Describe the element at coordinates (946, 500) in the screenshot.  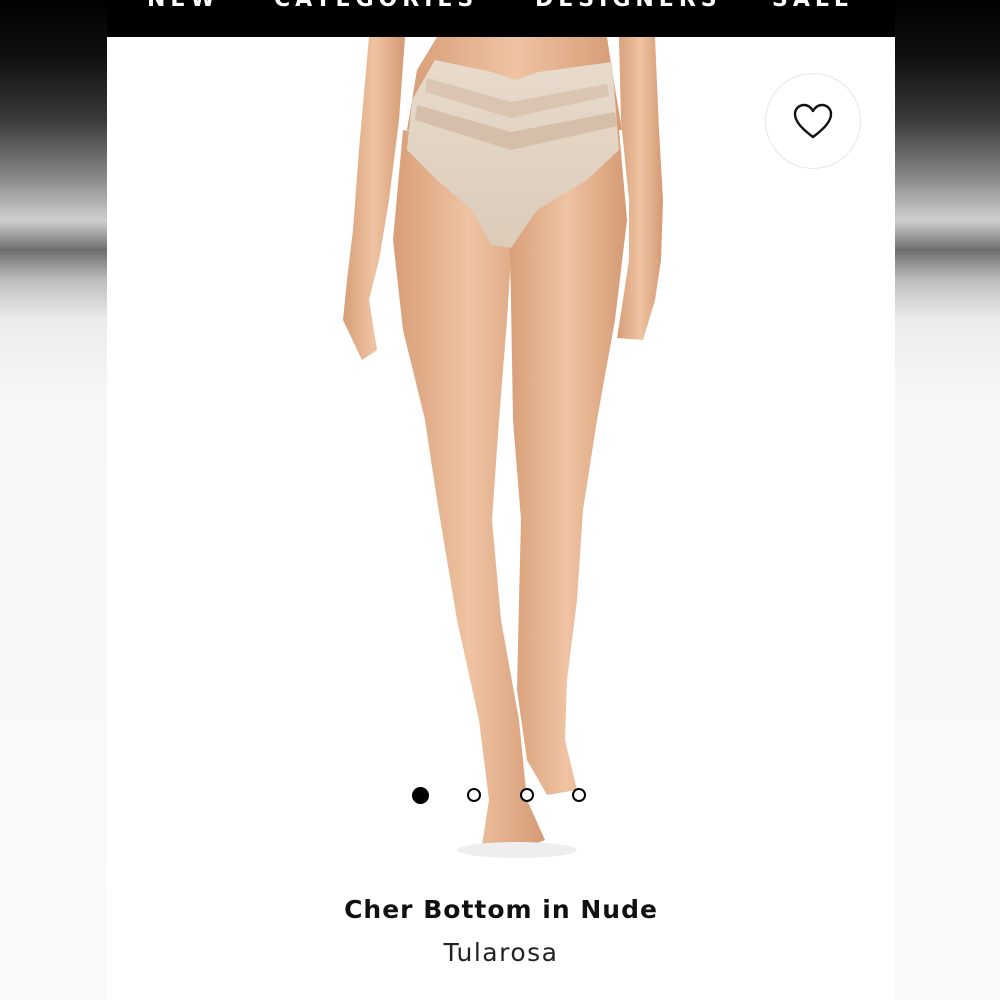
I see `background-blur-right` at that location.